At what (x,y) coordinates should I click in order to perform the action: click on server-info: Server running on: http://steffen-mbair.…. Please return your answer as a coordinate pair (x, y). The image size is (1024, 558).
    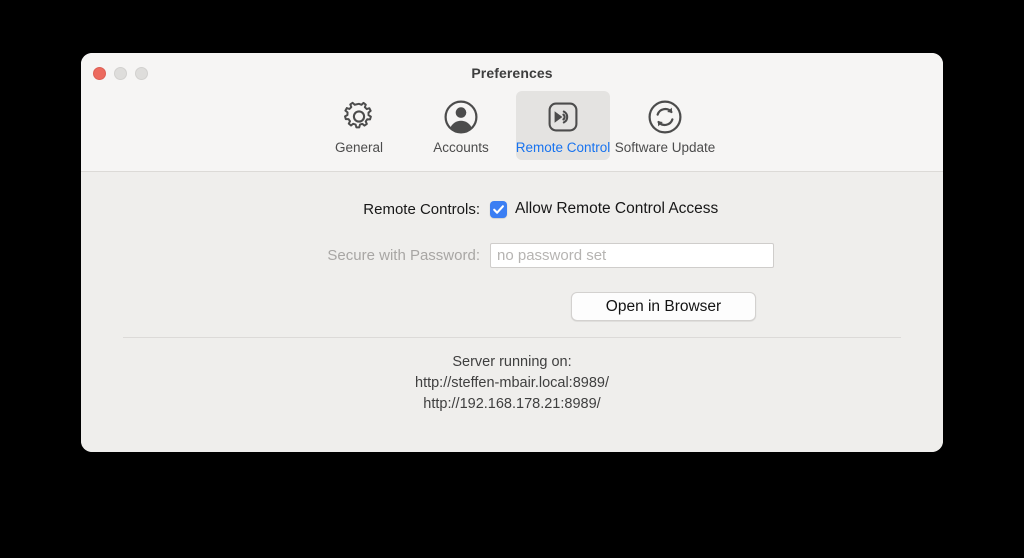
    Looking at the image, I should click on (512, 383).